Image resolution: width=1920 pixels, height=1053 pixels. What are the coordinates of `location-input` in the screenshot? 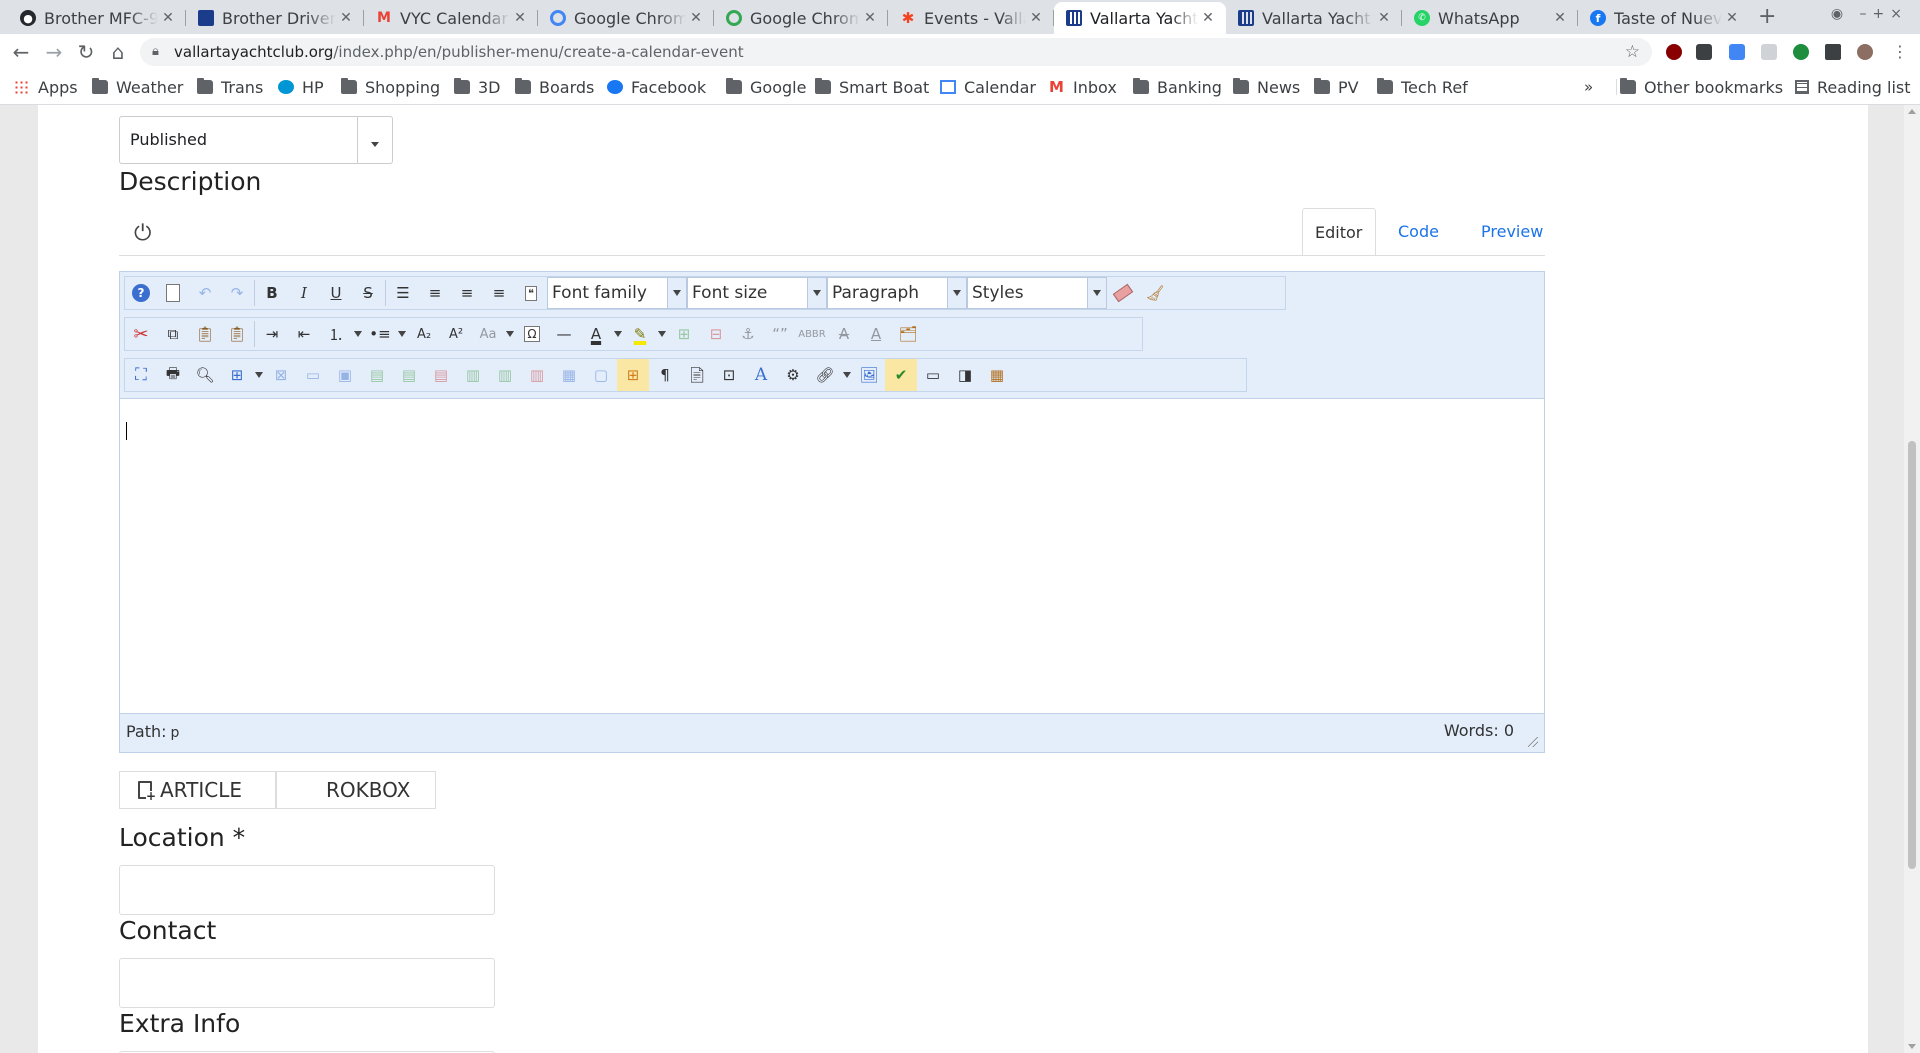 It's located at (307, 890).